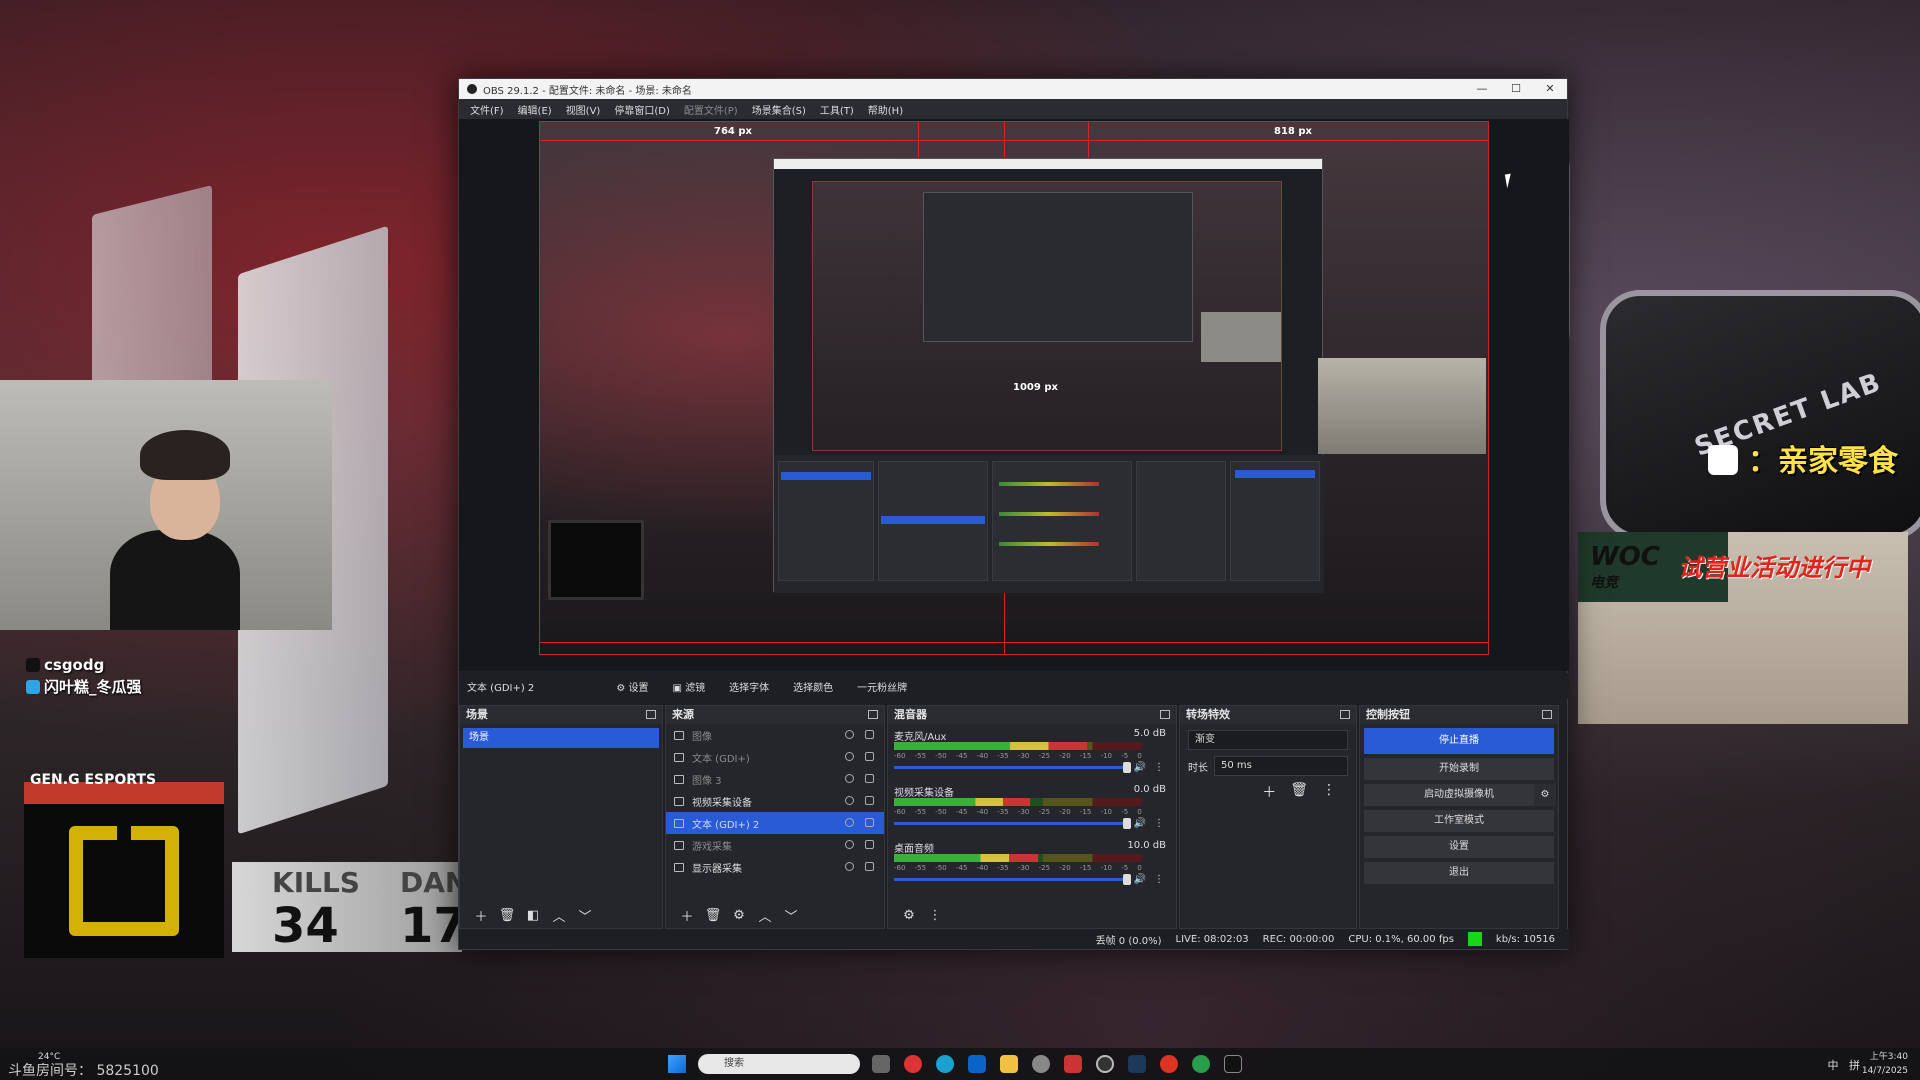 This screenshot has width=1920, height=1080. What do you see at coordinates (775, 867) in the screenshot?
I see `source-item: 显示器采集` at bounding box center [775, 867].